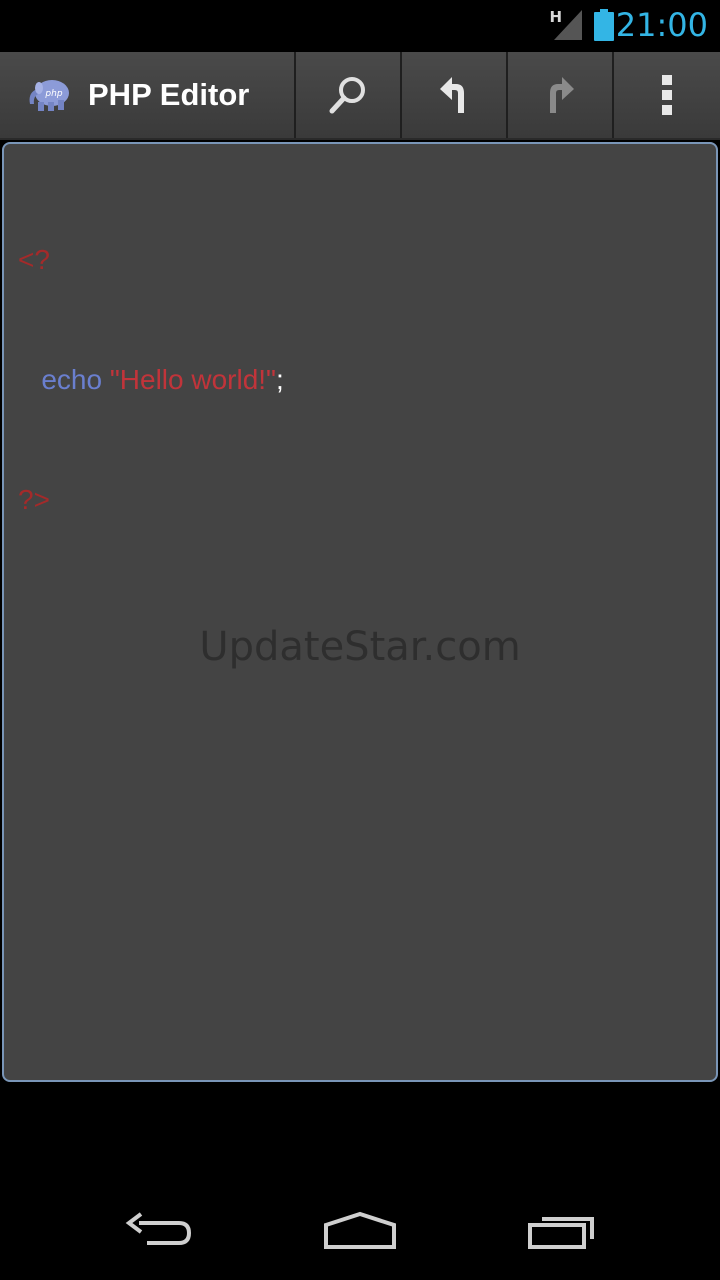  I want to click on home-icon, so click(360, 1230).